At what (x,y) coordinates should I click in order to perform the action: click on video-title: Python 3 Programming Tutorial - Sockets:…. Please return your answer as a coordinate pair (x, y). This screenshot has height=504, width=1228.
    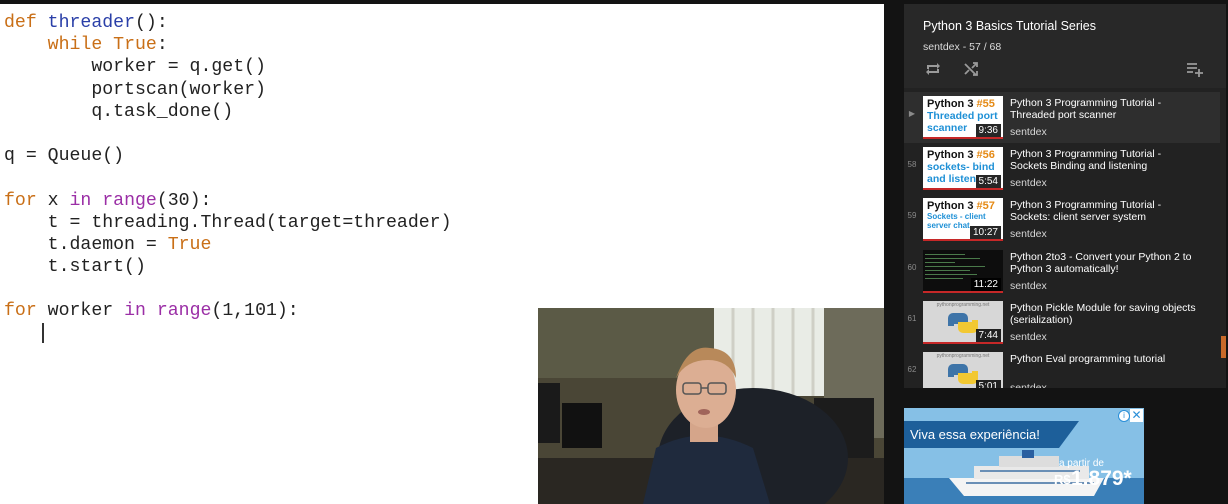
    Looking at the image, I should click on (1105, 211).